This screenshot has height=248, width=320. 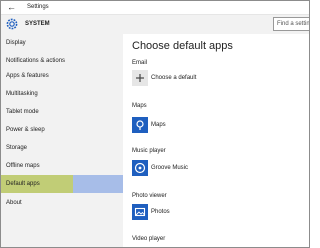 What do you see at coordinates (62, 94) in the screenshot?
I see `sidebar-item-multitasking: Multitasking` at bounding box center [62, 94].